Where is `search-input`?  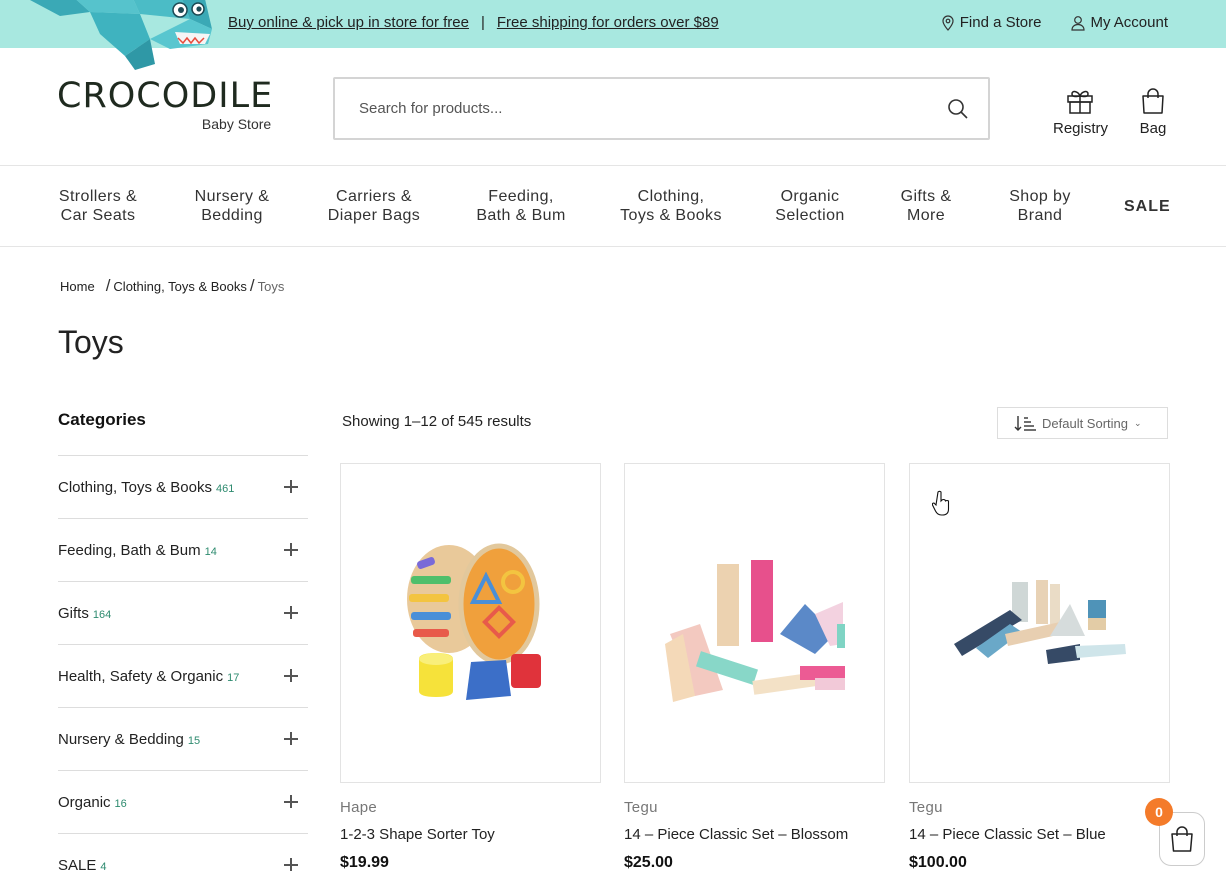
search-input is located at coordinates (631, 108).